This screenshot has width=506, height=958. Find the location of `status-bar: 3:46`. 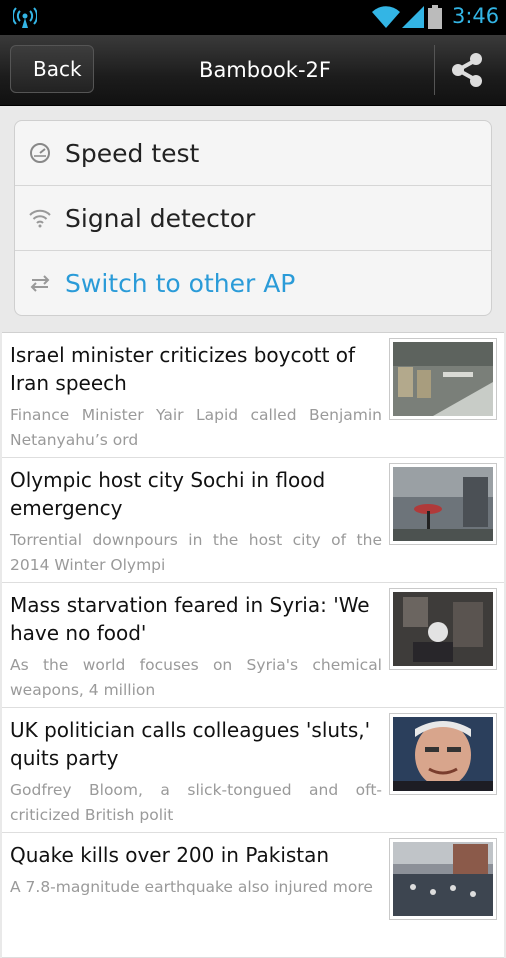

status-bar: 3:46 is located at coordinates (253, 17).